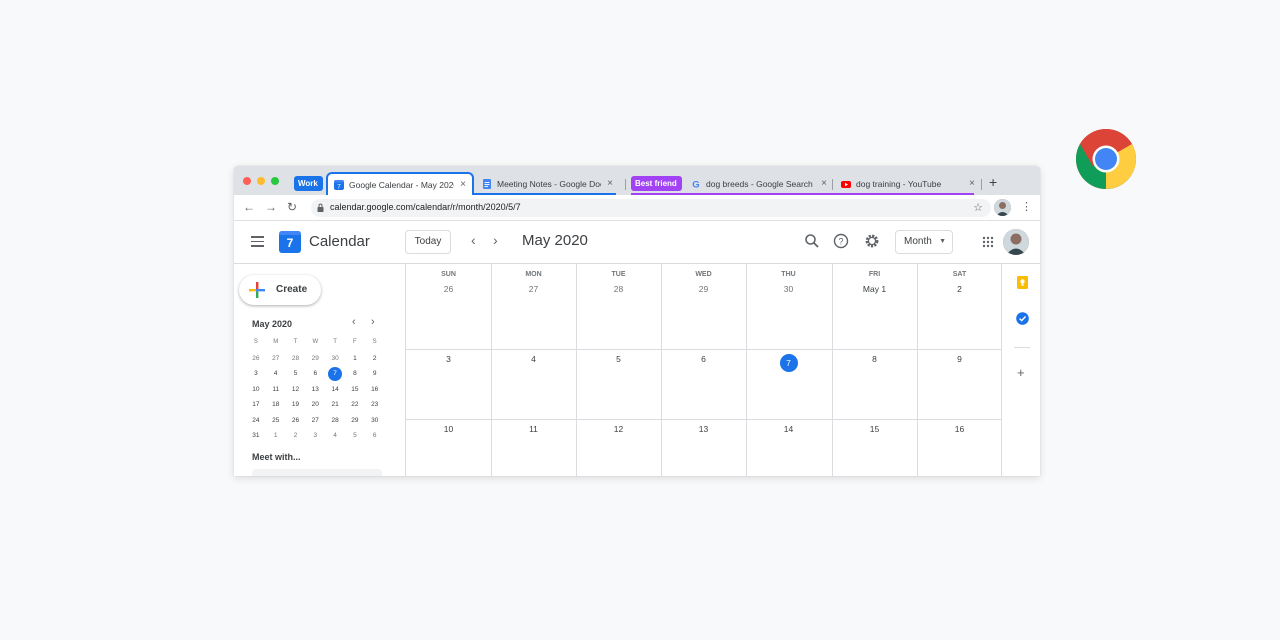 The height and width of the screenshot is (640, 1280). I want to click on mini-day: 24, so click(256, 421).